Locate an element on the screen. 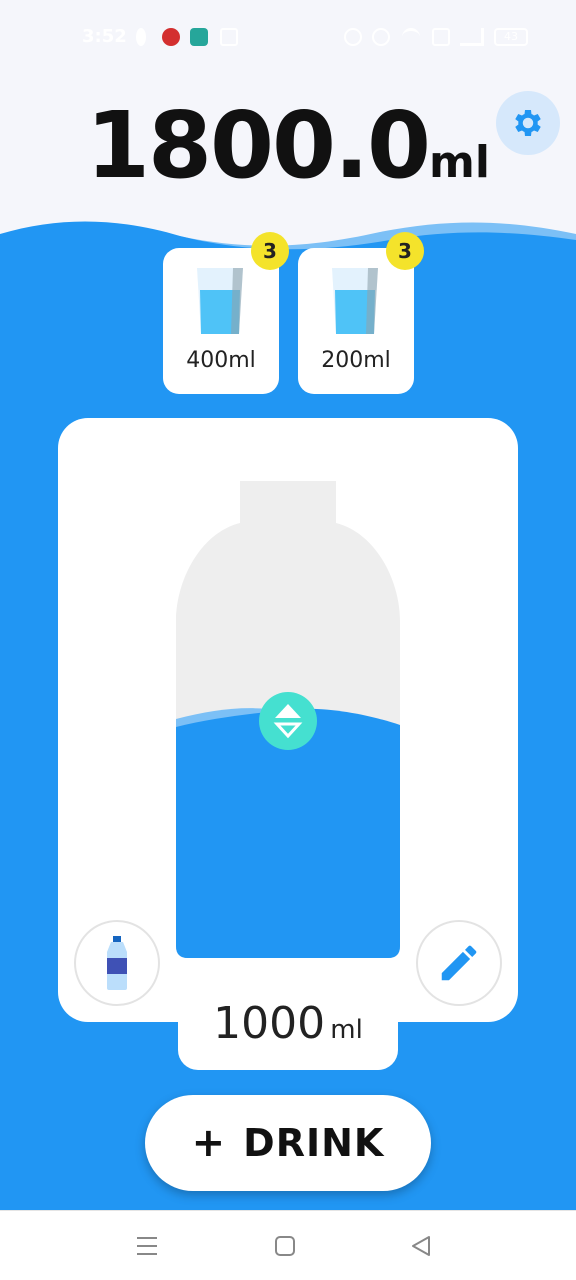 The image size is (576, 1280). home-icon is located at coordinates (285, 1246).